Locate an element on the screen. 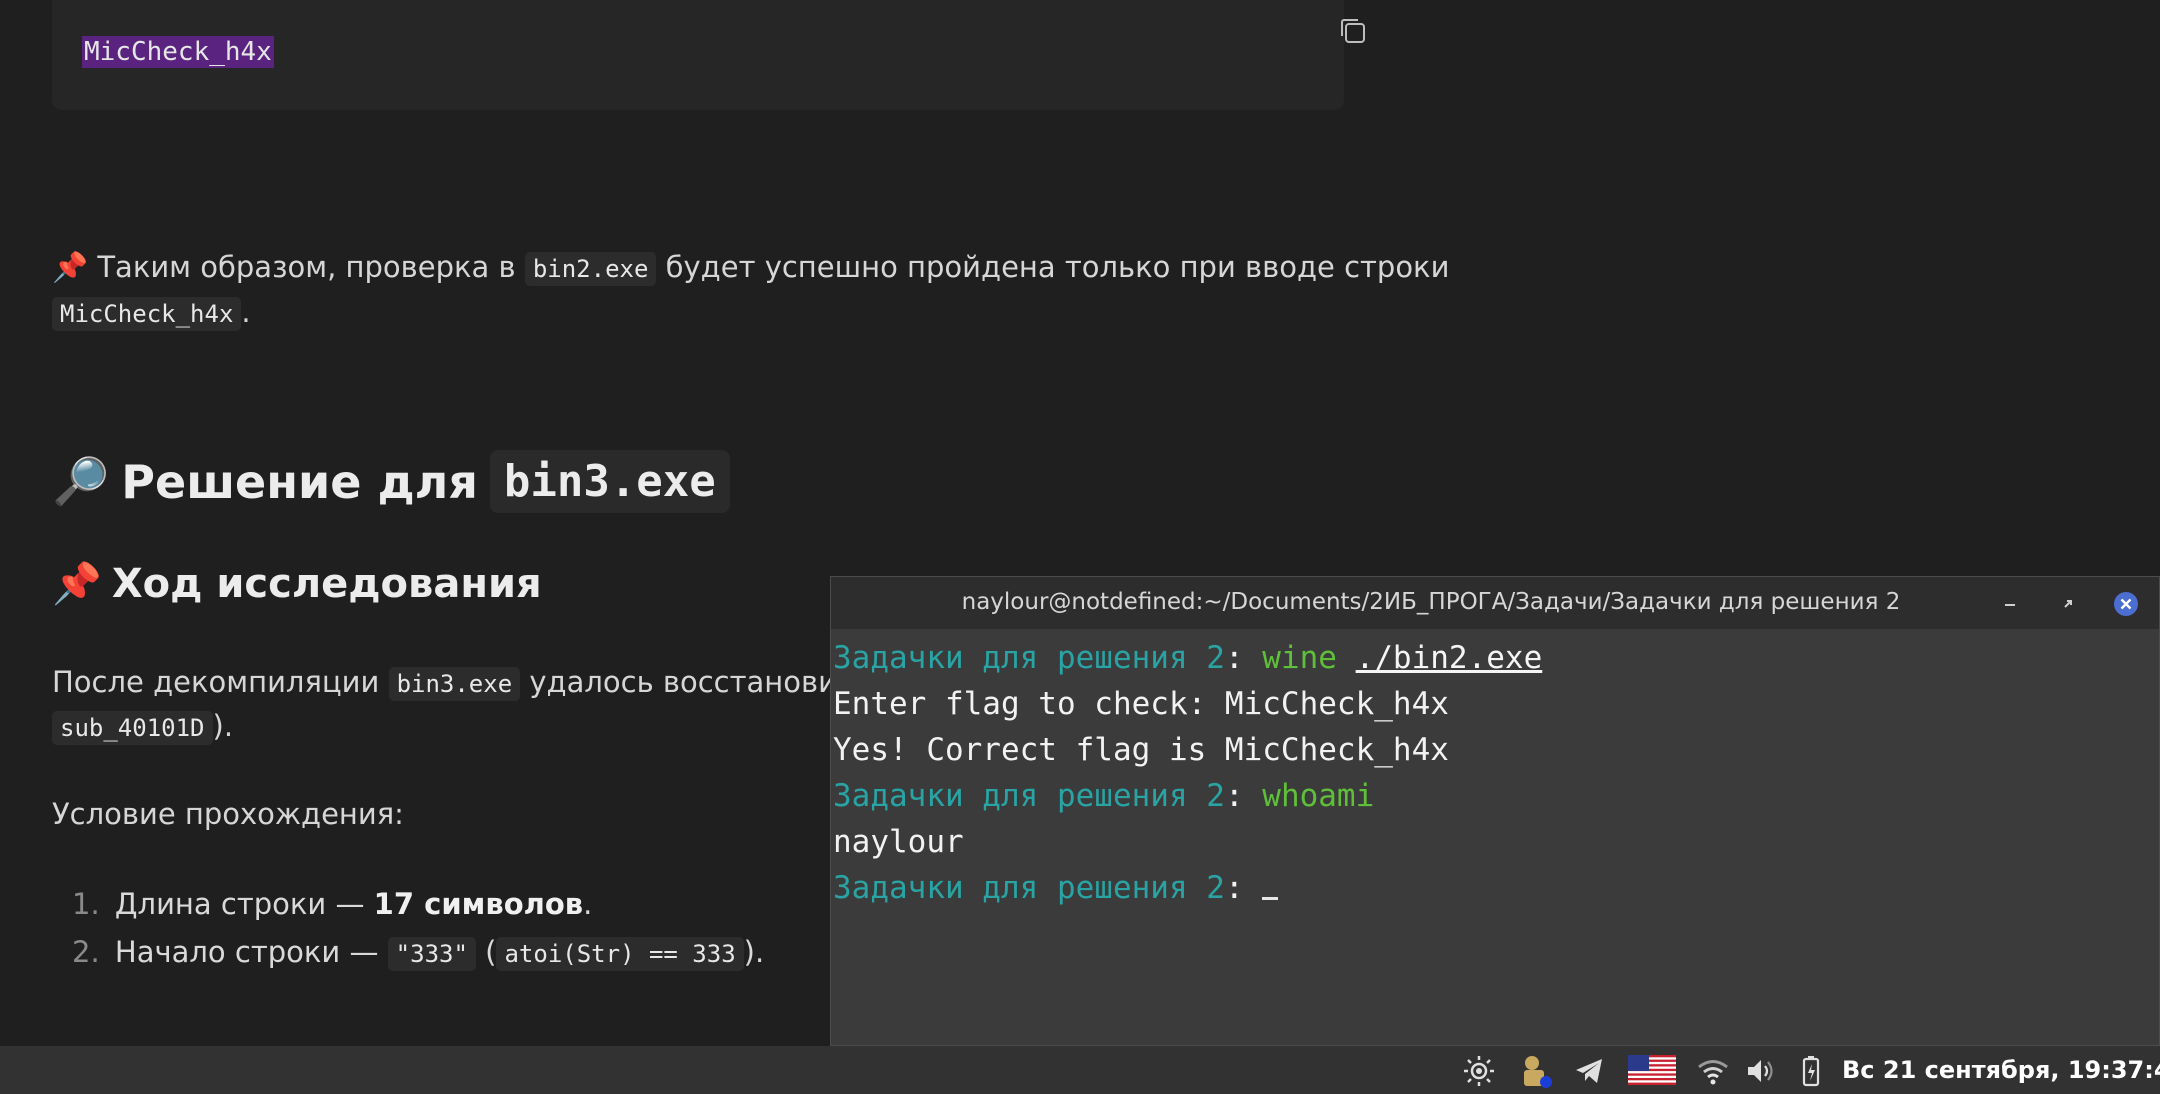 Image resolution: width=2160 pixels, height=1094 pixels. code-block-text: MicCheck_h4x is located at coordinates (178, 52).